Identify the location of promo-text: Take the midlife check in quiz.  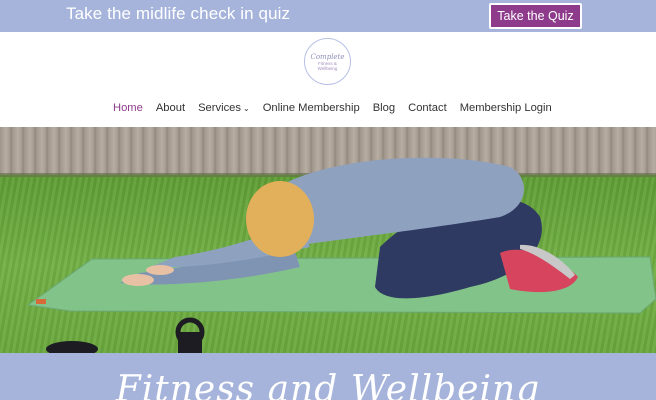
(178, 14).